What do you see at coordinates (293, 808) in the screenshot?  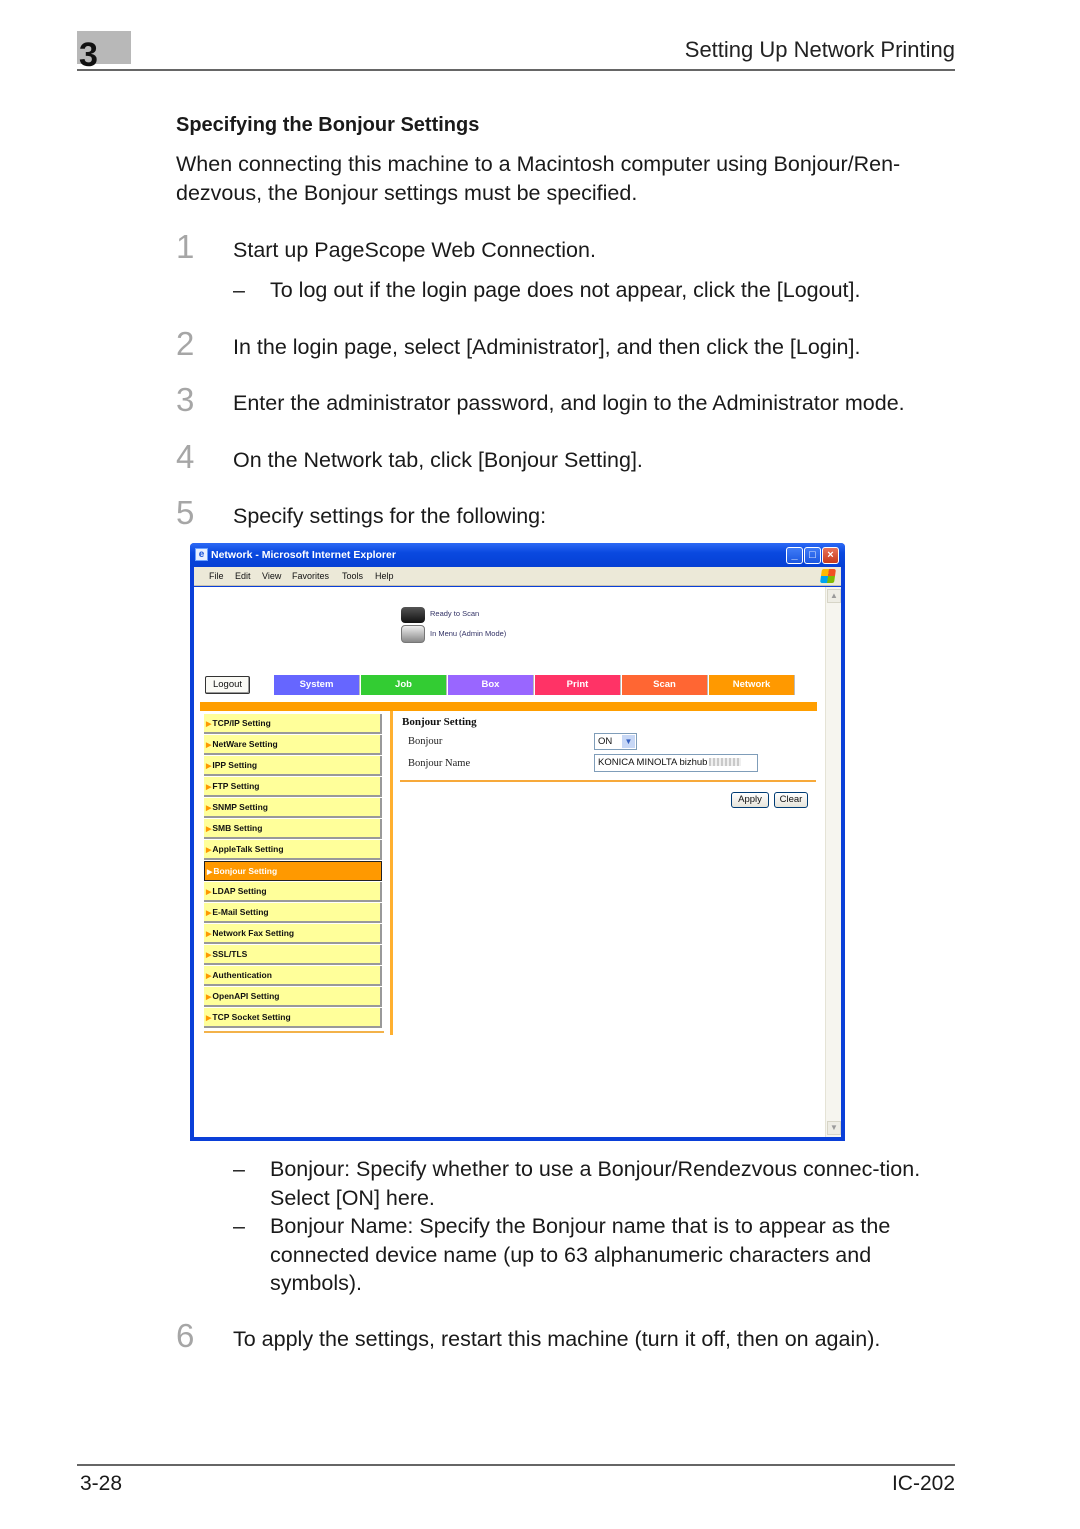 I see `nav-item-snmp: ▶SNMP Setting` at bounding box center [293, 808].